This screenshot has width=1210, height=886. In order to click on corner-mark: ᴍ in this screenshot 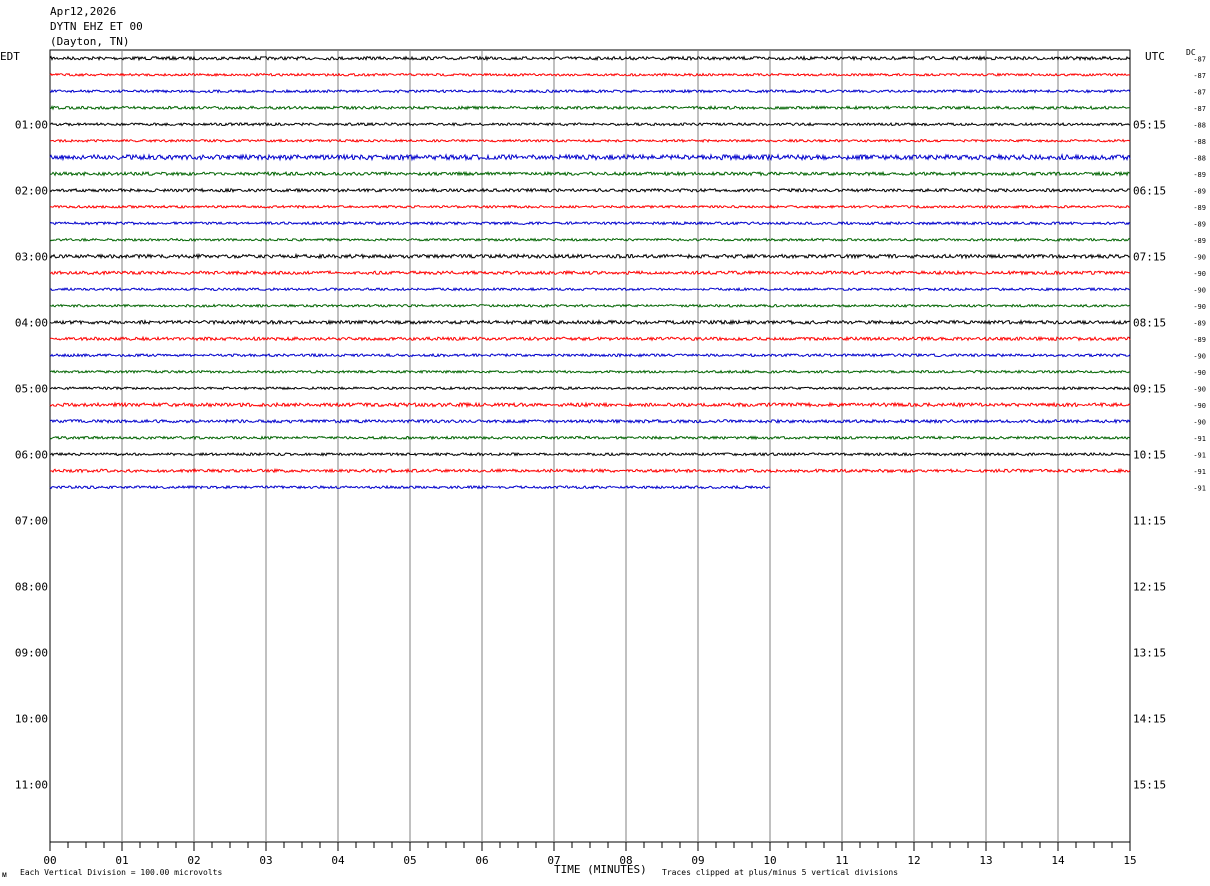, I will do `click(4, 874)`.